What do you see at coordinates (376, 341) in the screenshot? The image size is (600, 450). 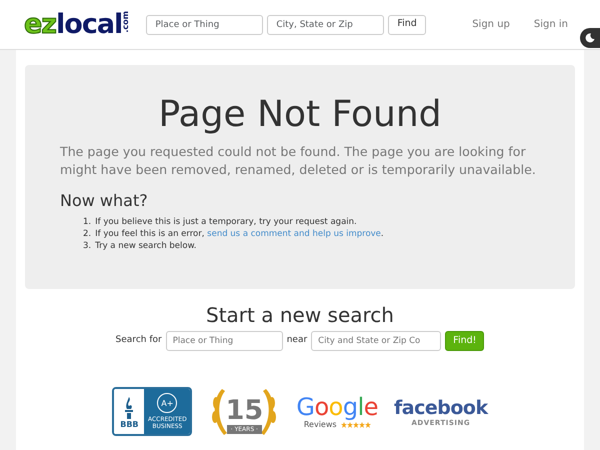 I see `search-field: City and State or Zip Co` at bounding box center [376, 341].